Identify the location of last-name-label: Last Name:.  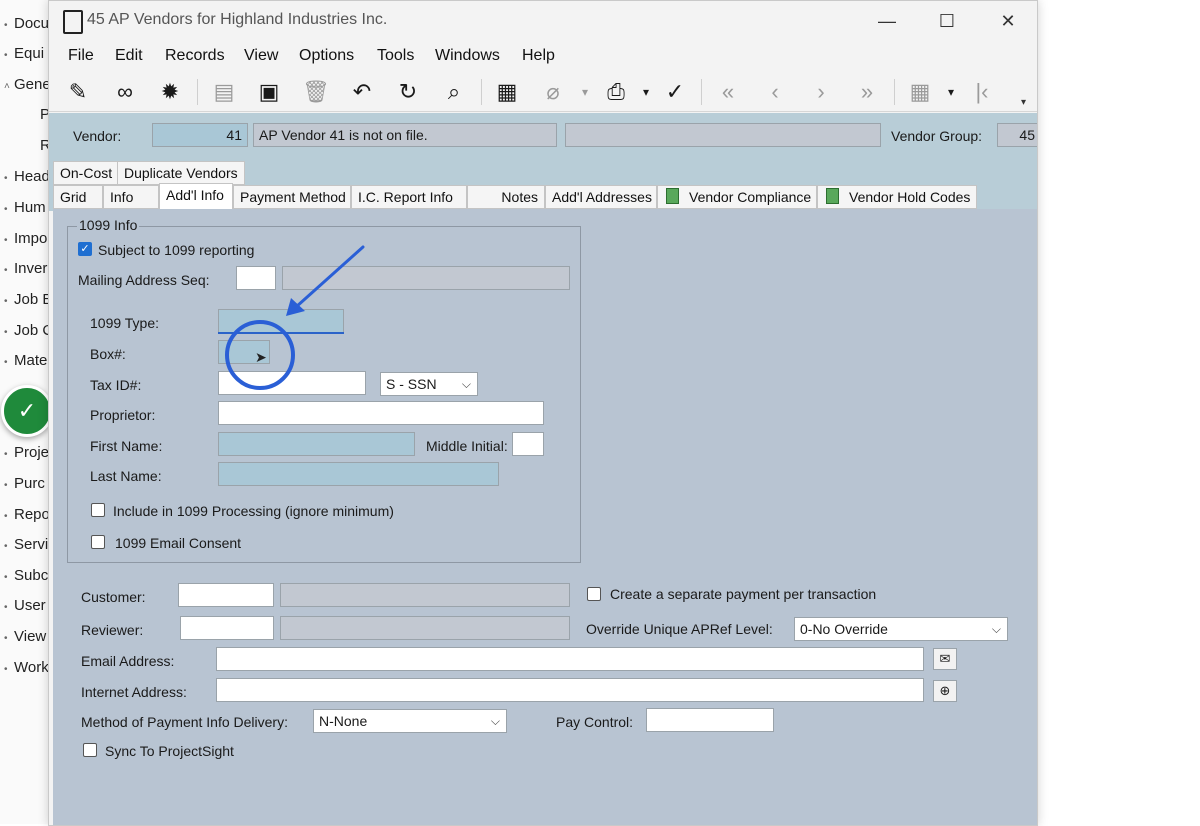
(126, 476).